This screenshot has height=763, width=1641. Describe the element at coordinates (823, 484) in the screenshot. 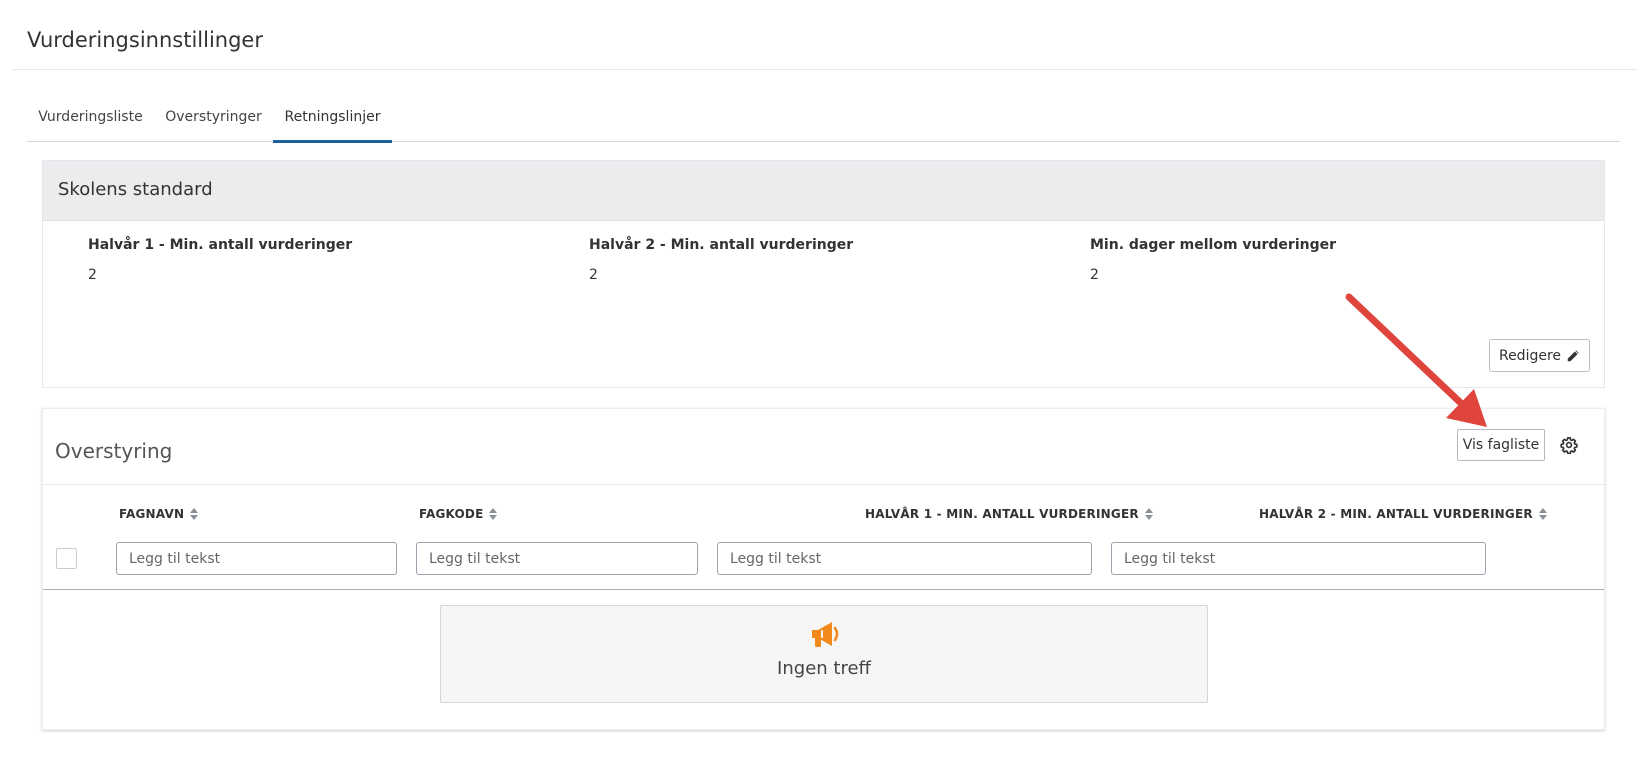

I see `override-header-divider` at that location.